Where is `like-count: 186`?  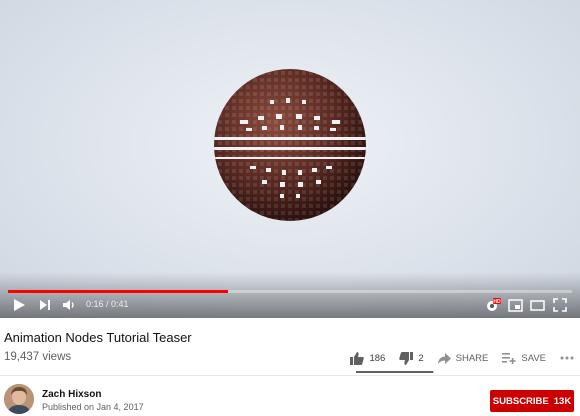 like-count: 186 is located at coordinates (377, 358).